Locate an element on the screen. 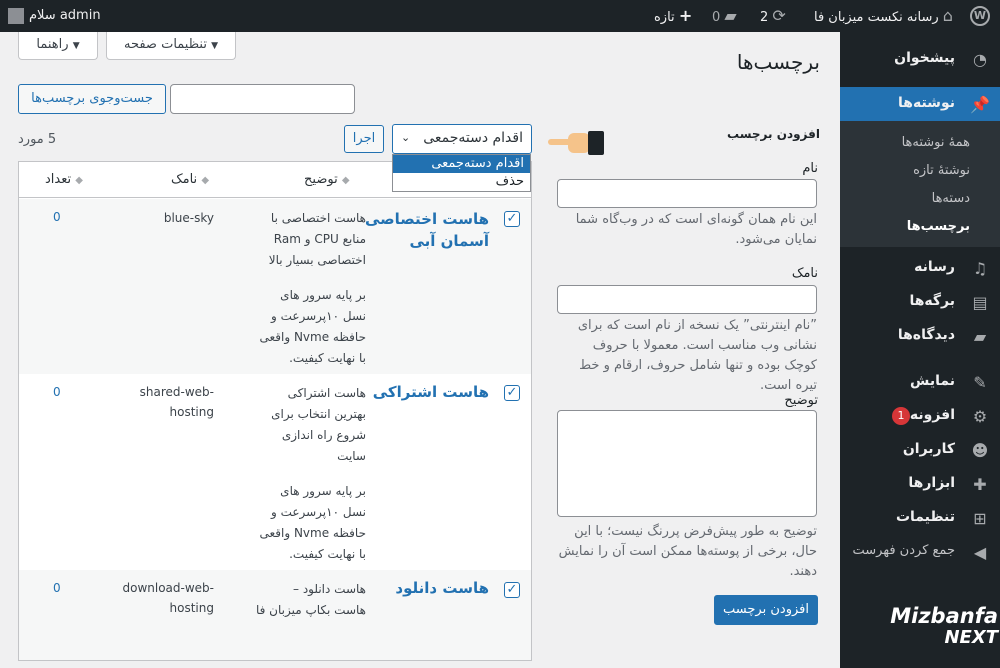 Image resolution: width=1000 pixels, height=668 pixels. comments-button: 0 ▰ is located at coordinates (724, 16).